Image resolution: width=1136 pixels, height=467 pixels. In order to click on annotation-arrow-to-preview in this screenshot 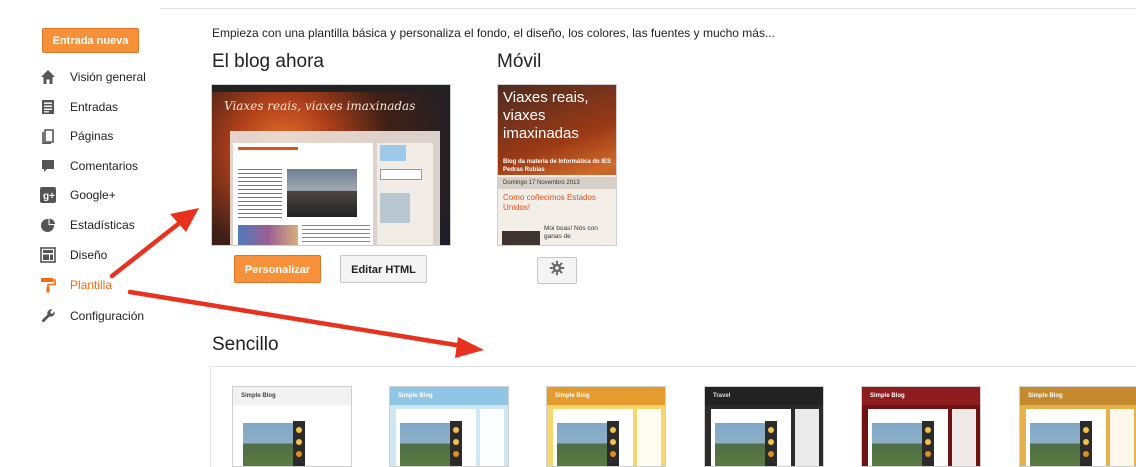, I will do `click(154, 243)`.